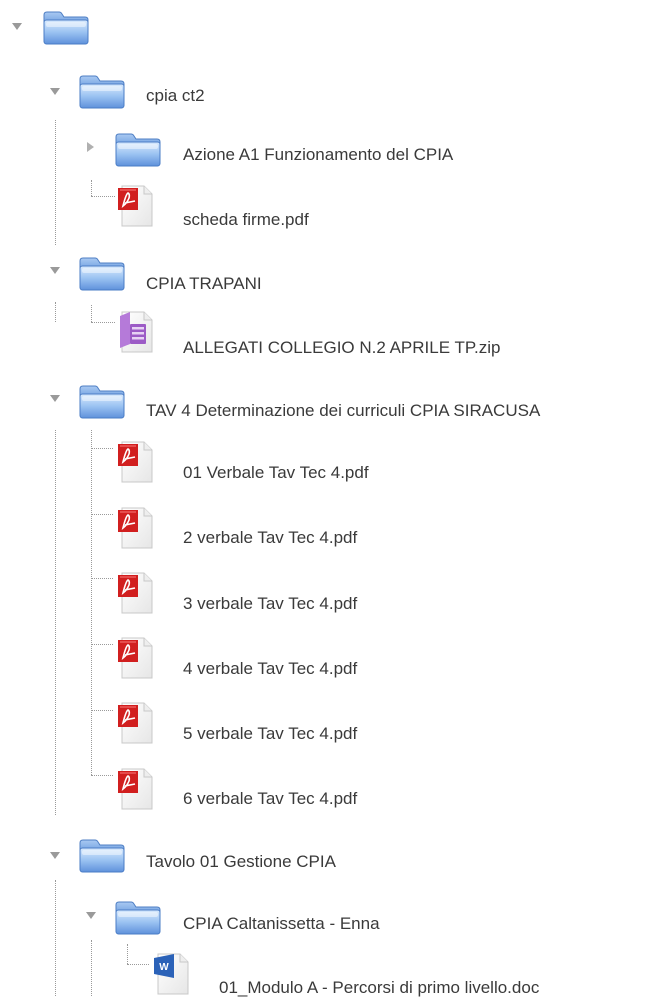  What do you see at coordinates (172, 974) in the screenshot?
I see `word-file-icon` at bounding box center [172, 974].